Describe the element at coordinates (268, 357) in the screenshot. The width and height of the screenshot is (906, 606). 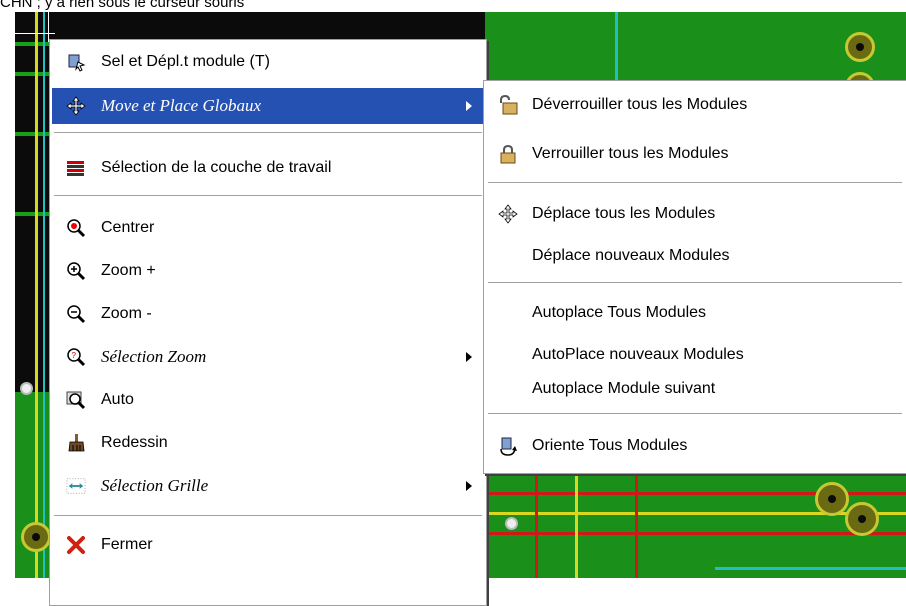
I see `menu-item-zoom-selection: ? Sélection Zoom` at that location.